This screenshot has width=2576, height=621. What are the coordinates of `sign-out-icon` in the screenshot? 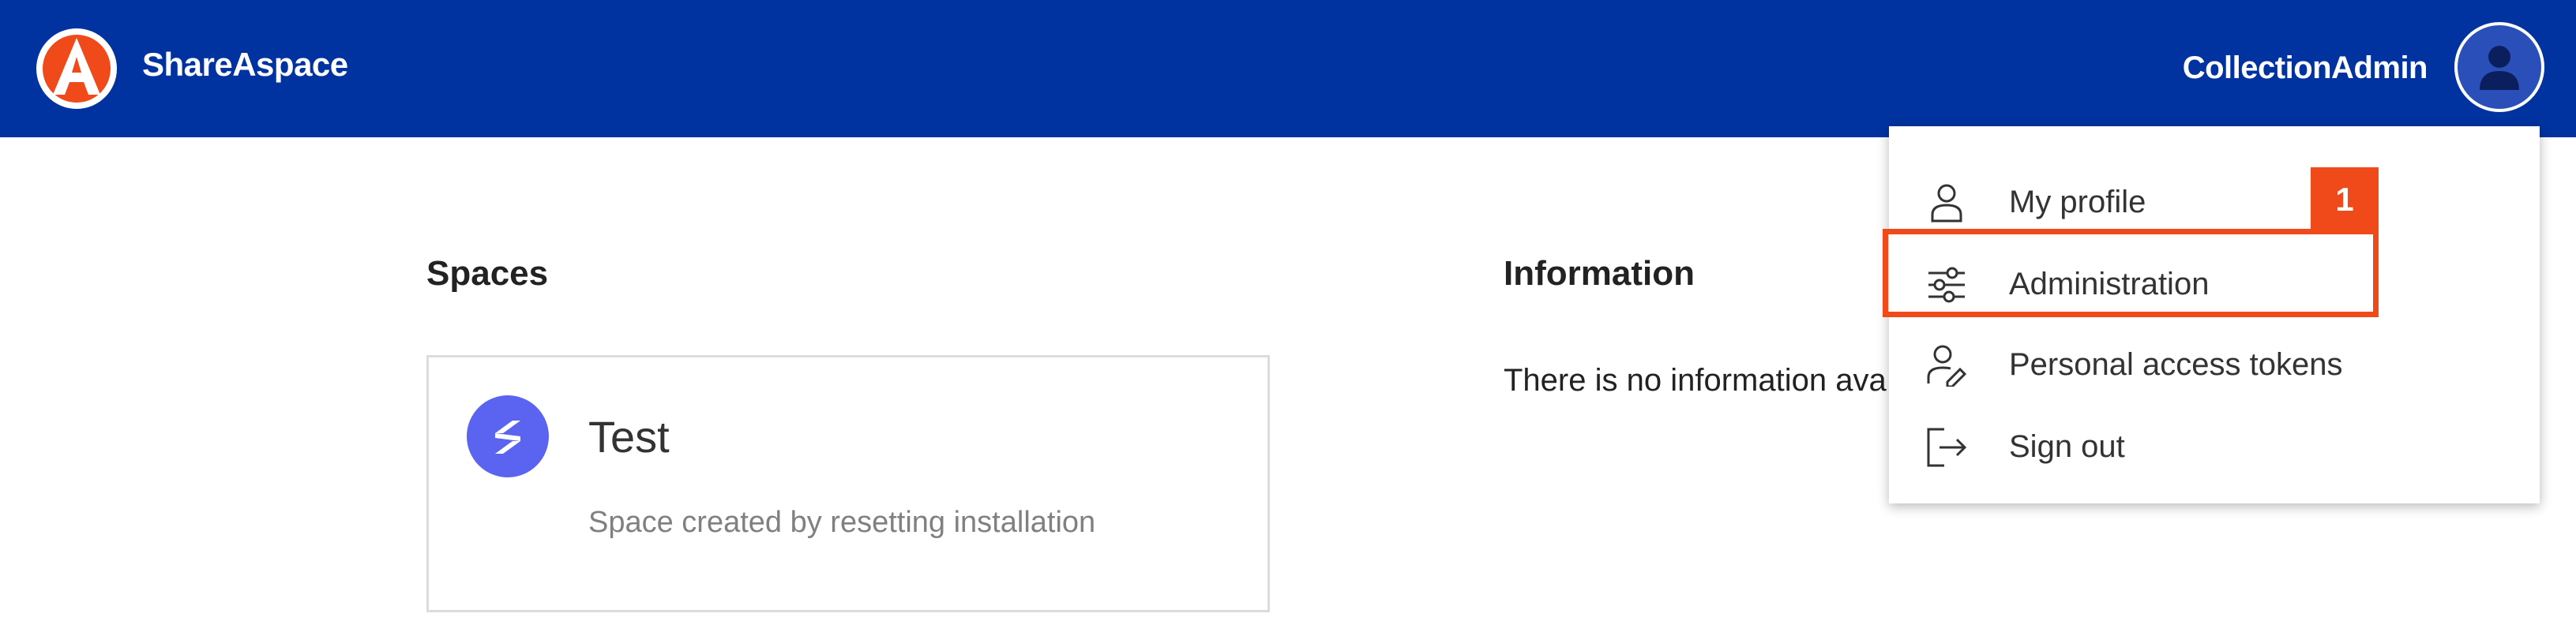 It's located at (1947, 447).